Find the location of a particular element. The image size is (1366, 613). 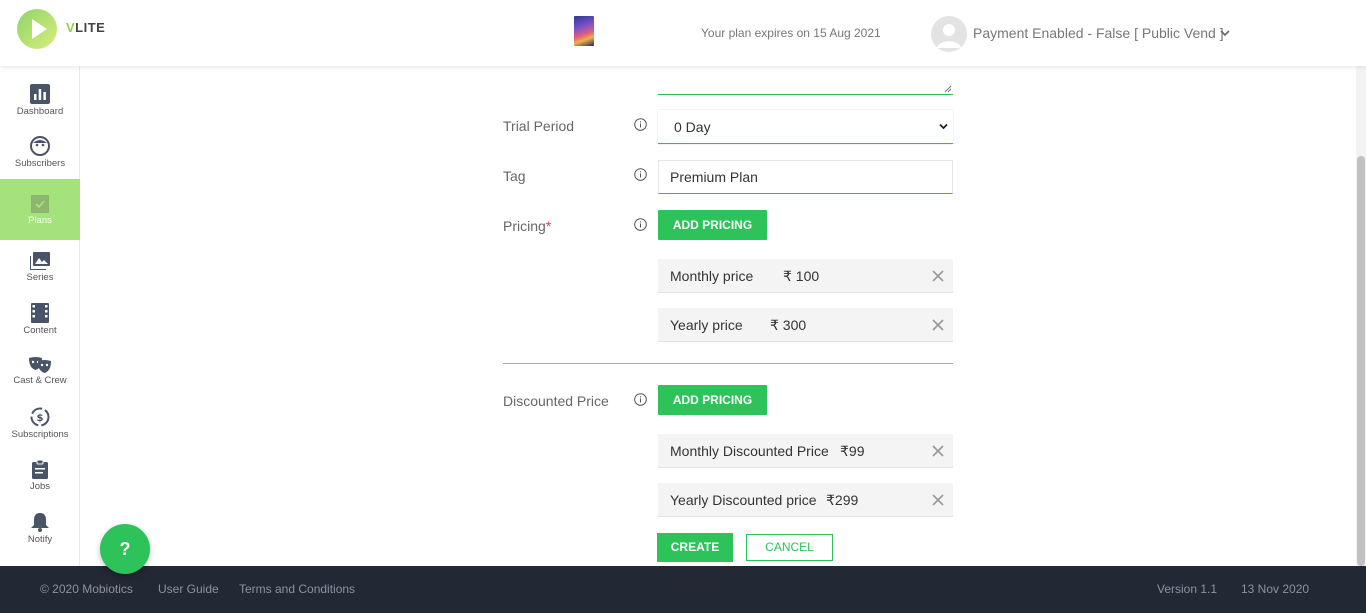

sidebar-item-label: Subscribers is located at coordinates (40, 163).